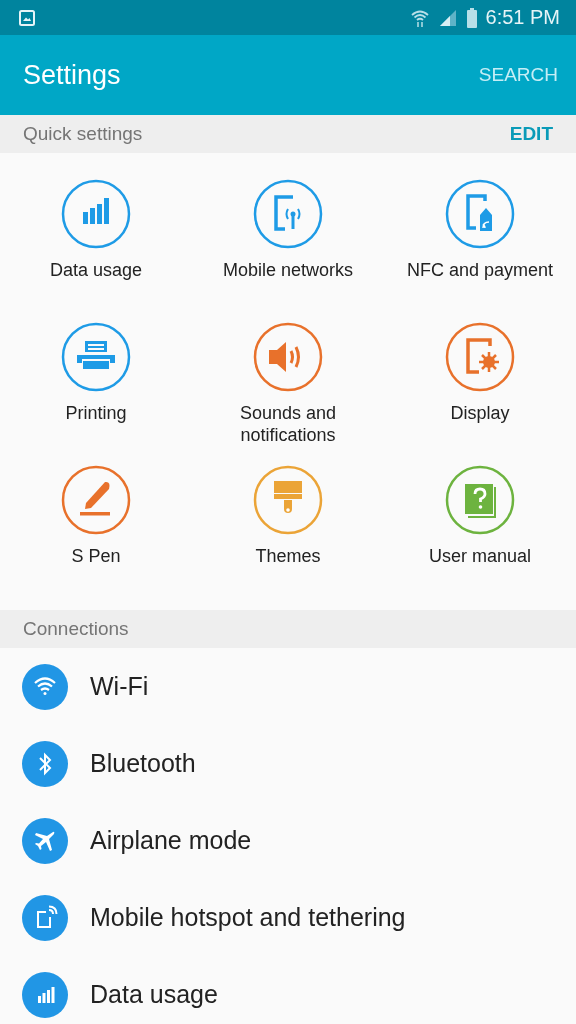 This screenshot has height=1024, width=576. Describe the element at coordinates (96, 556) in the screenshot. I see `tile-label: S Pen` at that location.